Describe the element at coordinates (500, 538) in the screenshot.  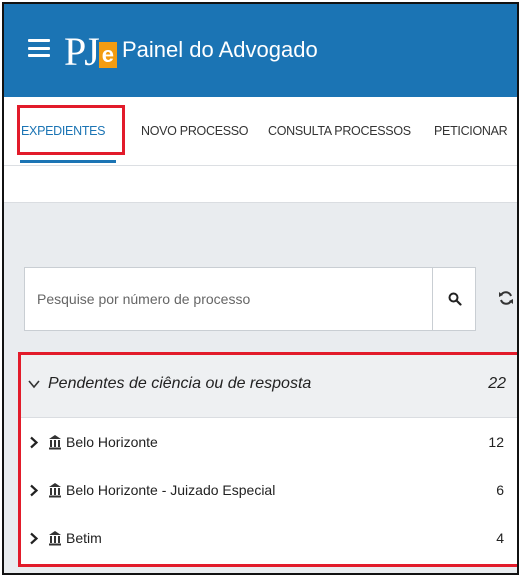
I see `list-item-count: 4` at that location.